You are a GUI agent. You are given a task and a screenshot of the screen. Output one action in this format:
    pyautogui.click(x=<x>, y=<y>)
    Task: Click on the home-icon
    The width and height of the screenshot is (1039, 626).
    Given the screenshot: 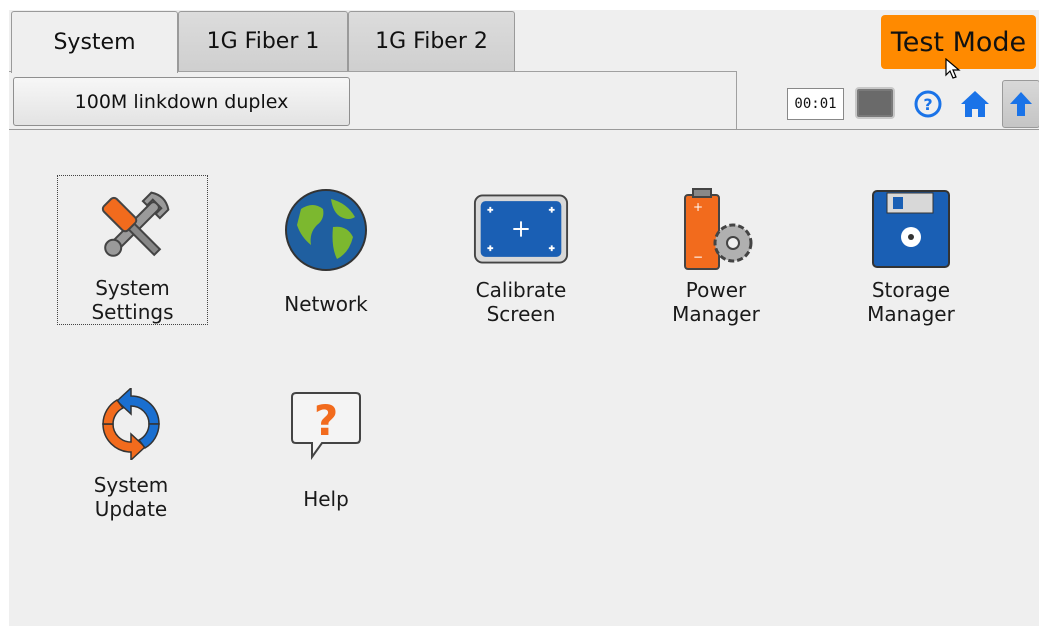 What is the action you would take?
    pyautogui.click(x=975, y=104)
    